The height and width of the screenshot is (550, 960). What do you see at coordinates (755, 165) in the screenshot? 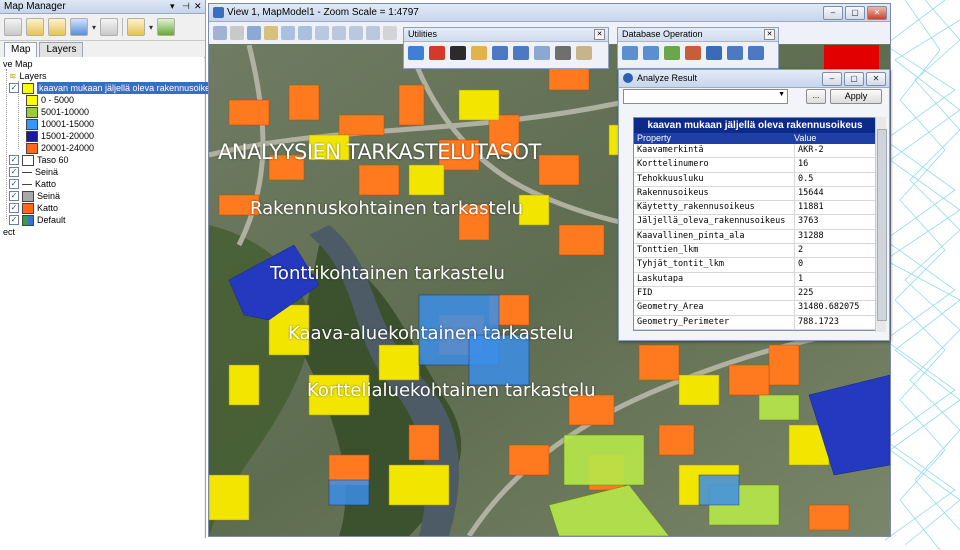
I see `table-row: Korttelinumero 16` at bounding box center [755, 165].